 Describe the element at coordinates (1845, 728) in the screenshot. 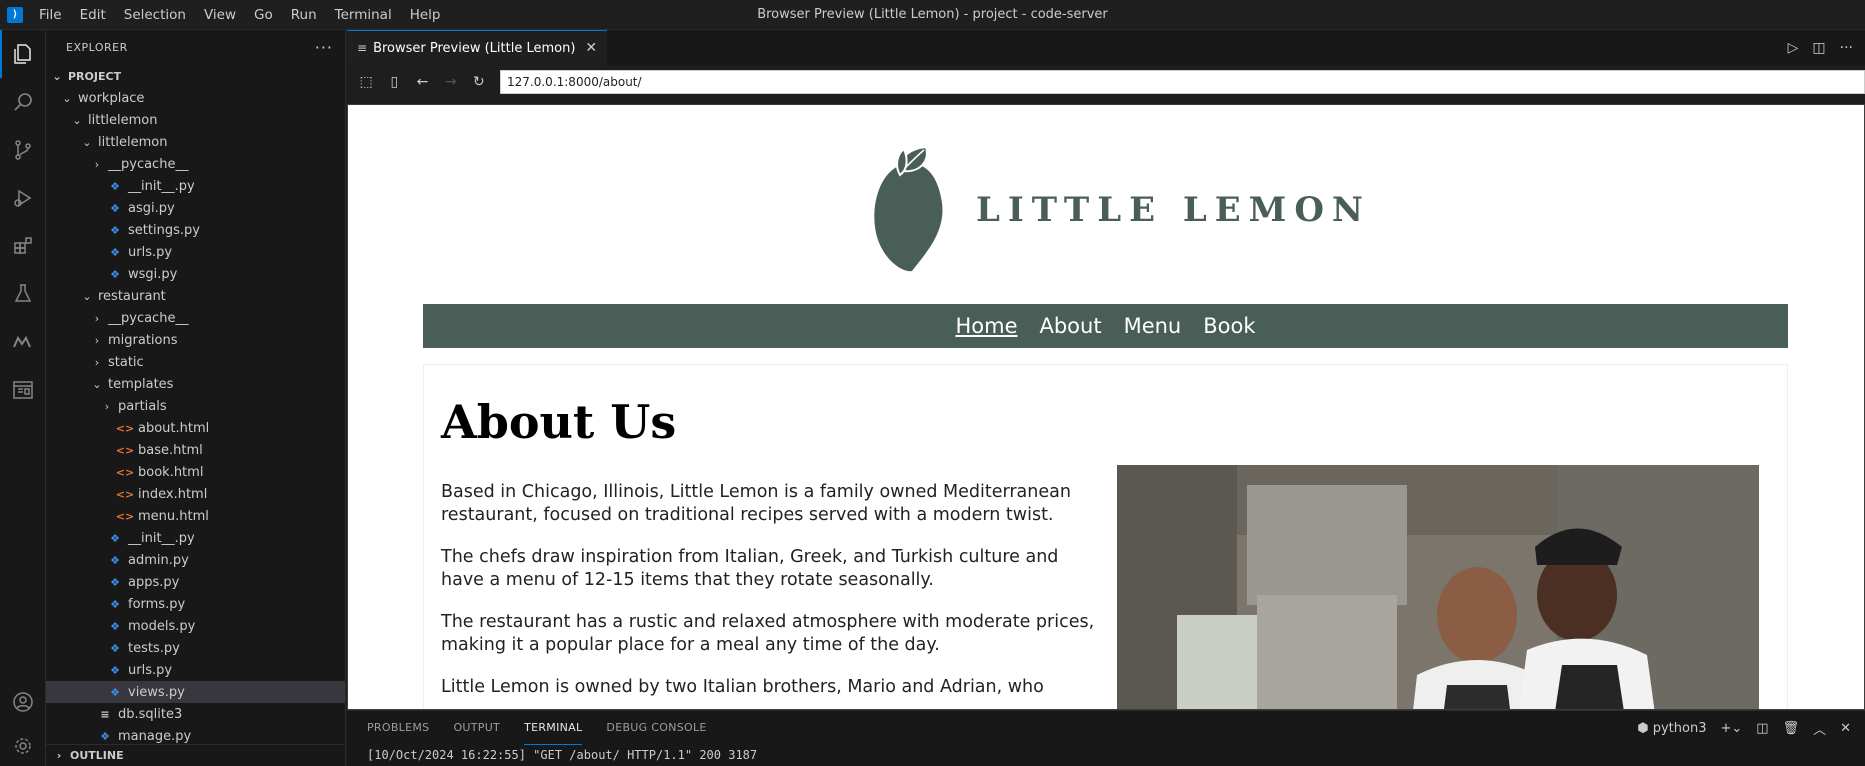

I see `close-panel-icon: ✕` at that location.